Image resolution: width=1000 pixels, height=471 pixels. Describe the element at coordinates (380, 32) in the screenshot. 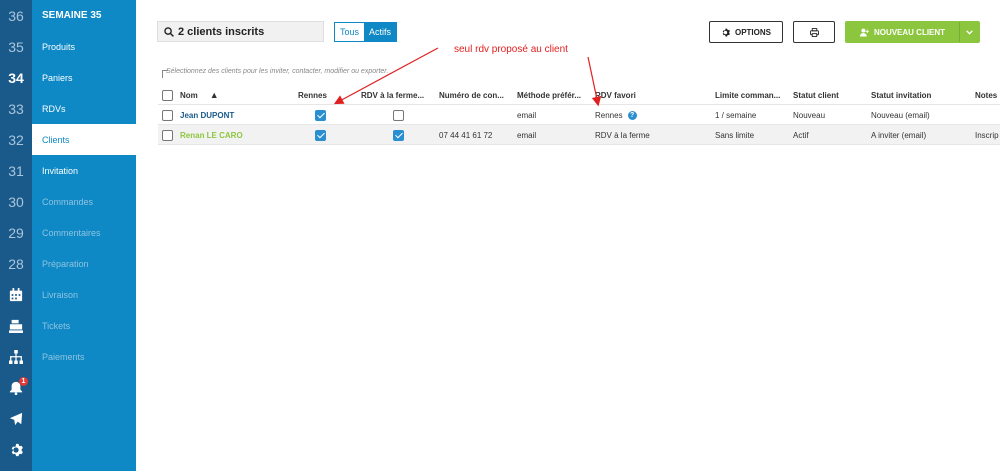

I see `filter-active-button: Actifs` at that location.